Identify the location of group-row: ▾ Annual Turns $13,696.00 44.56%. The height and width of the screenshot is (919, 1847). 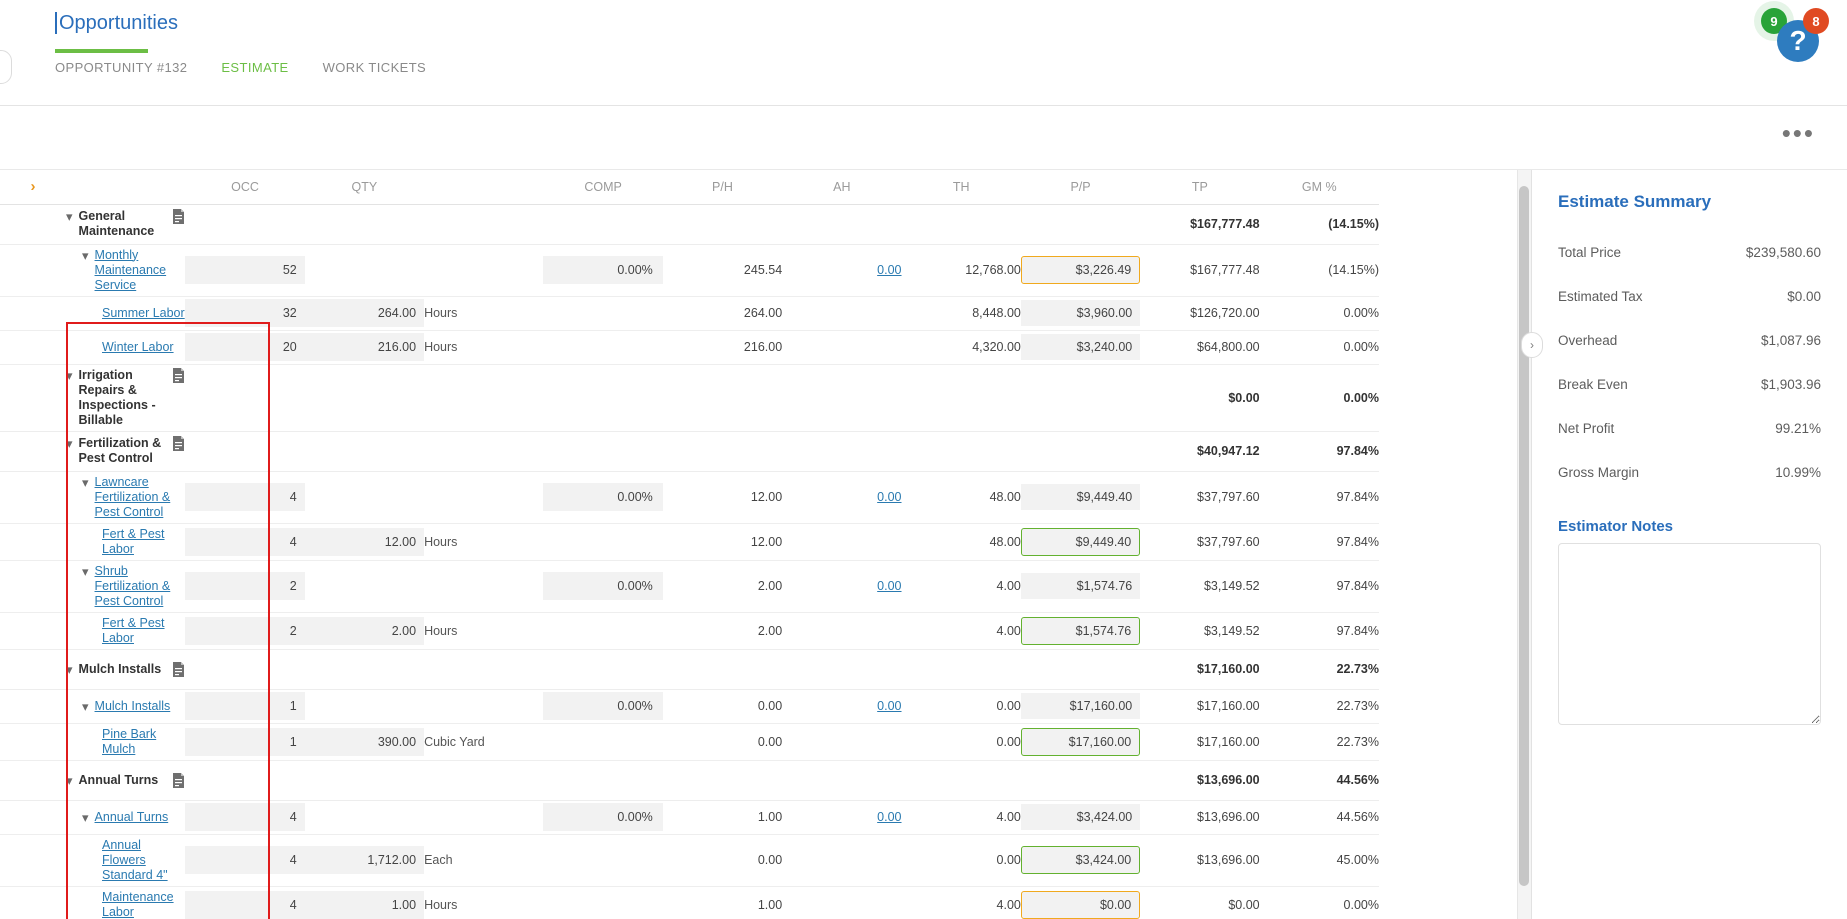
(689, 780).